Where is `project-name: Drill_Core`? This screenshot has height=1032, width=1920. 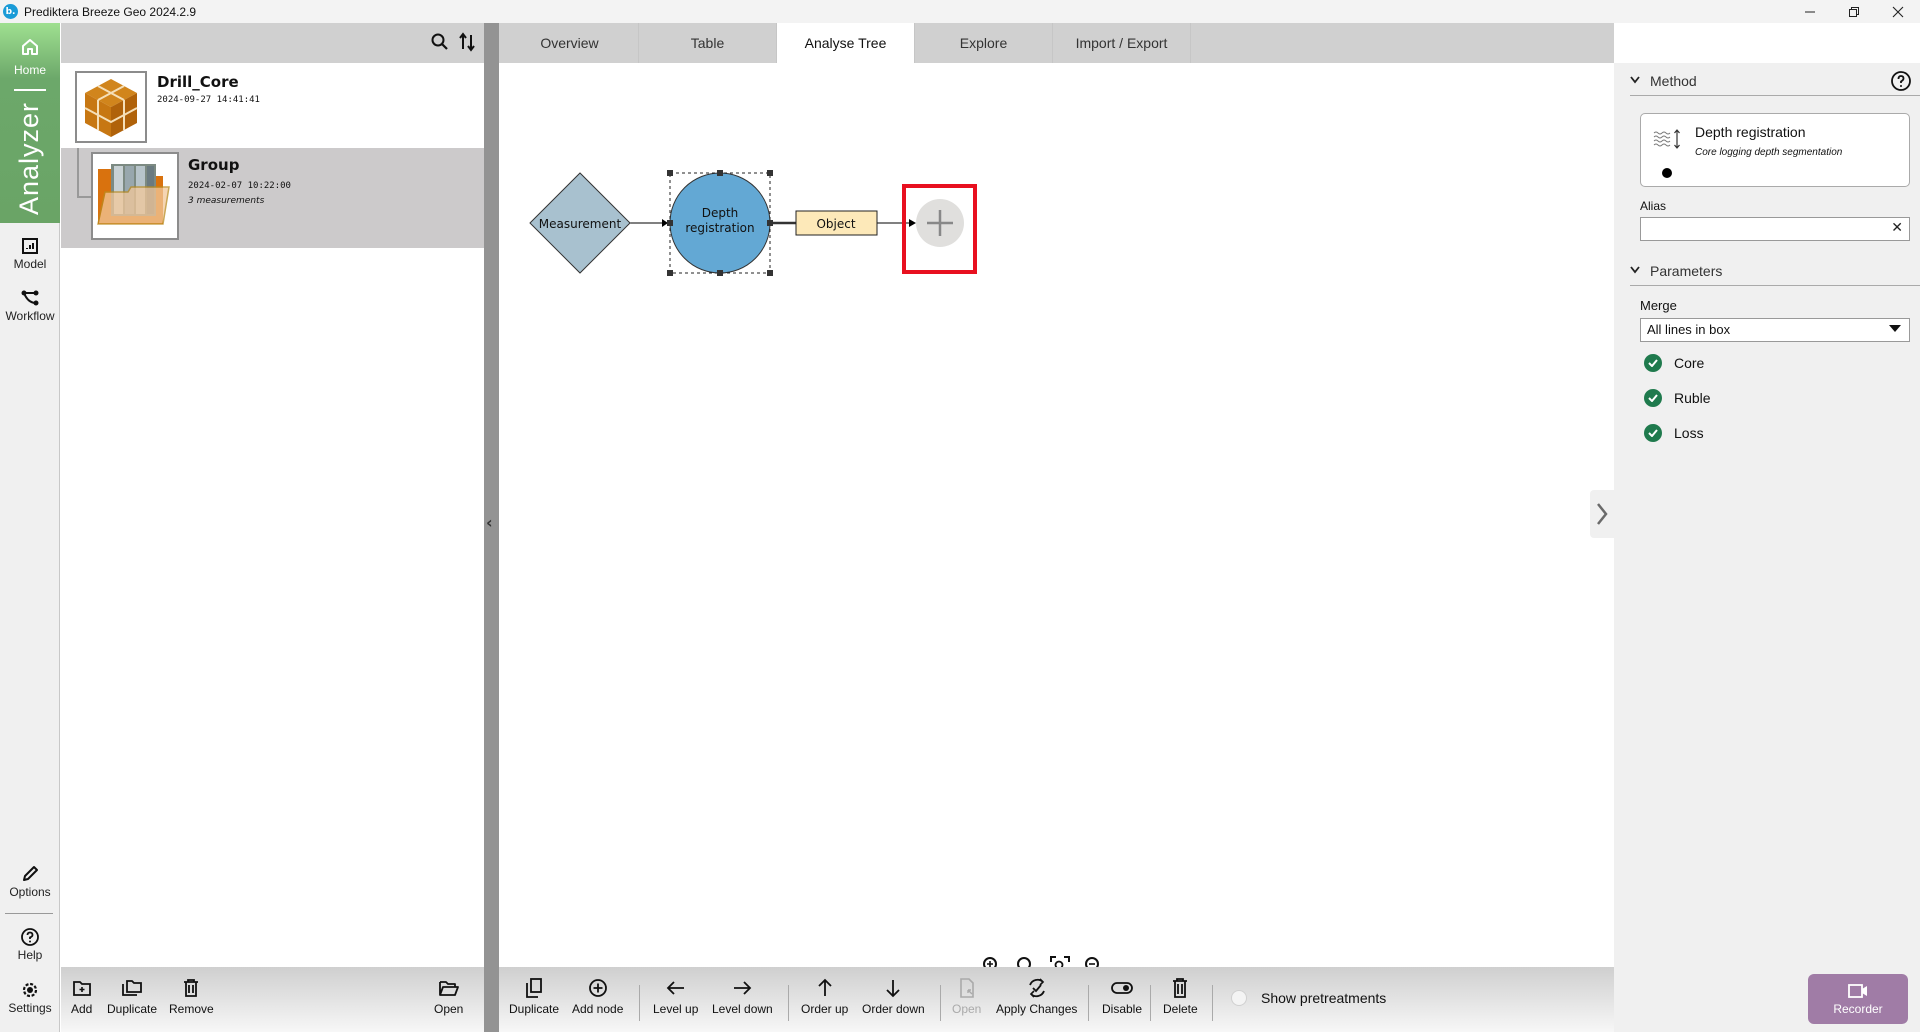
project-name: Drill_Core is located at coordinates (198, 82).